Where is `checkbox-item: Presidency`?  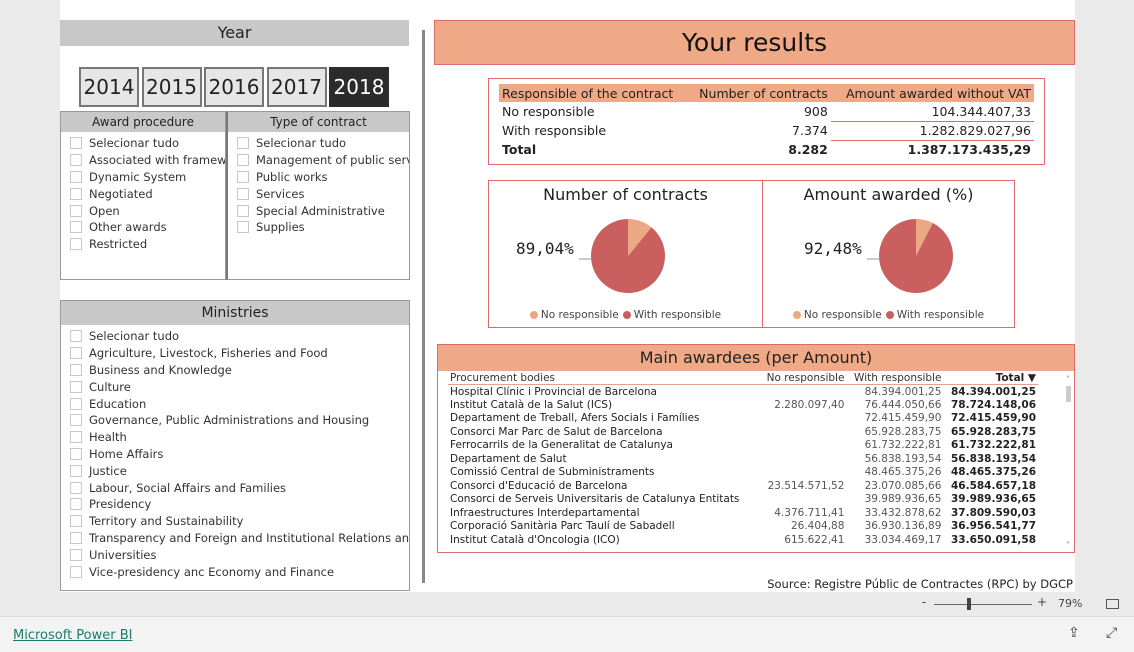 checkbox-item: Presidency is located at coordinates (239, 504).